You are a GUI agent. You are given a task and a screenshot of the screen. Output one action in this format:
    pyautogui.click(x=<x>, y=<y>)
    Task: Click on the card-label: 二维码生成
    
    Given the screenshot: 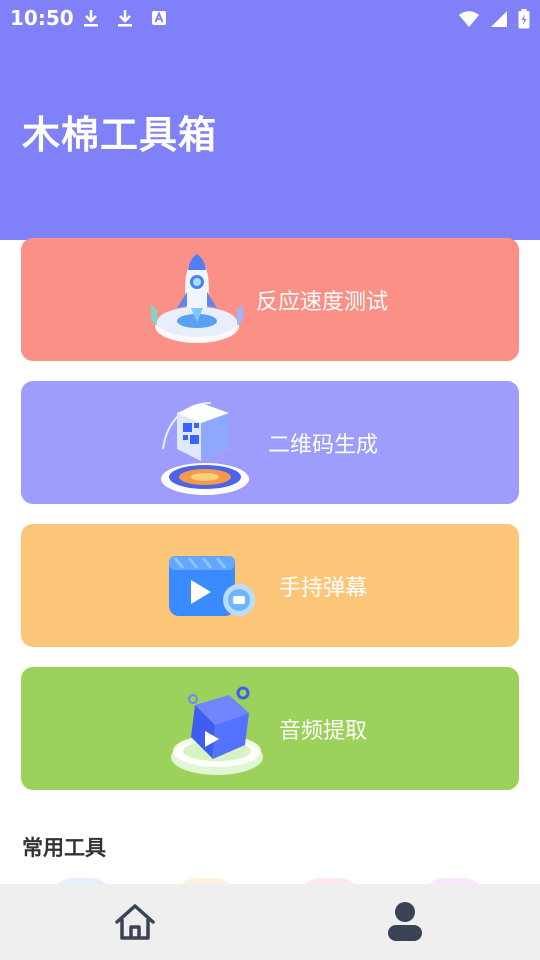 What is the action you would take?
    pyautogui.click(x=323, y=445)
    